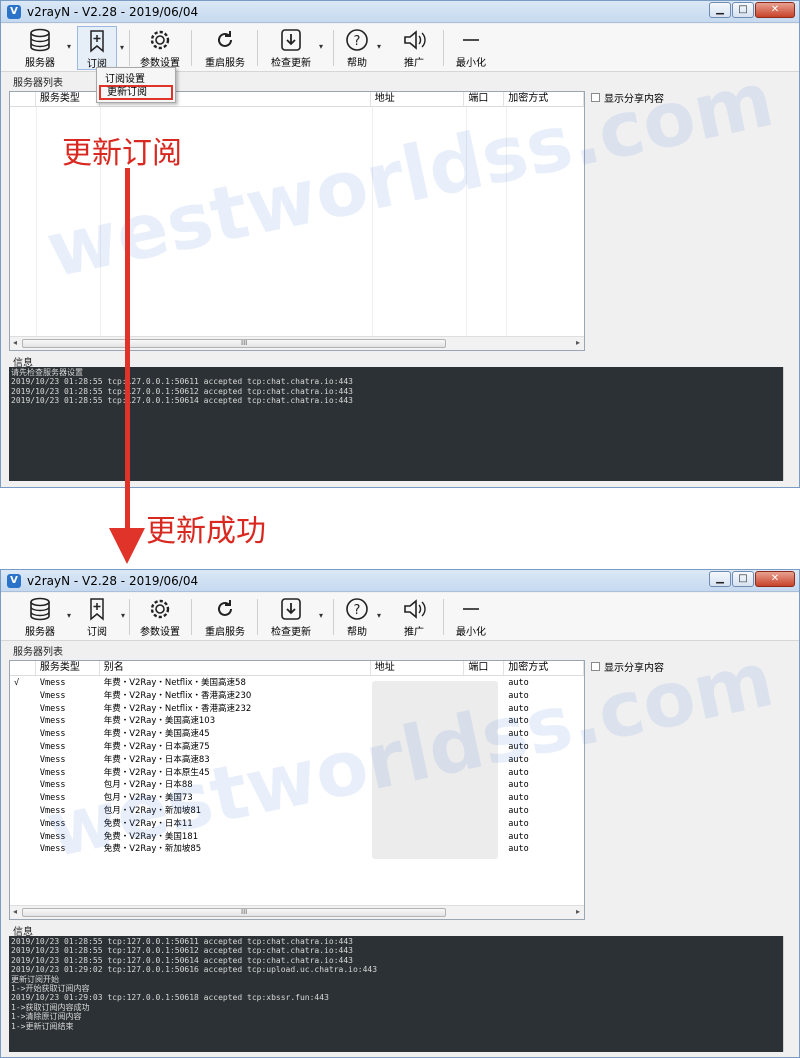  What do you see at coordinates (136, 92) in the screenshot?
I see `menu-item-update-subscription: 更新订阅` at bounding box center [136, 92].